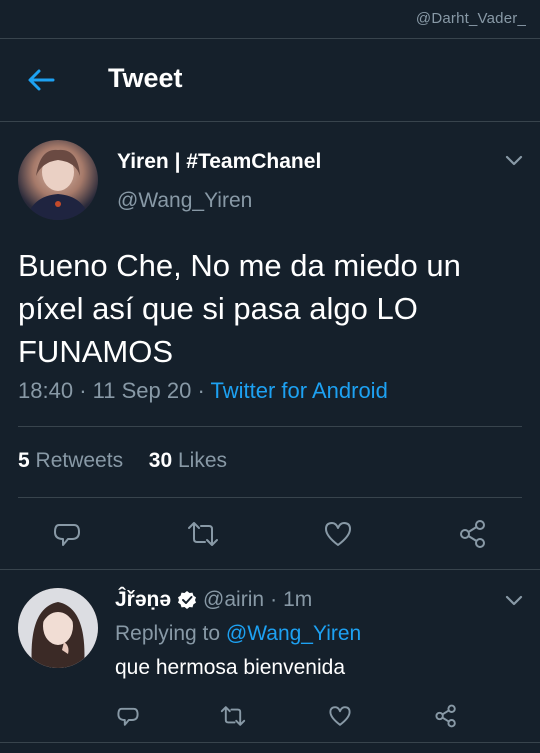 Image resolution: width=540 pixels, height=753 pixels. I want to click on arrow-left-icon, so click(41, 80).